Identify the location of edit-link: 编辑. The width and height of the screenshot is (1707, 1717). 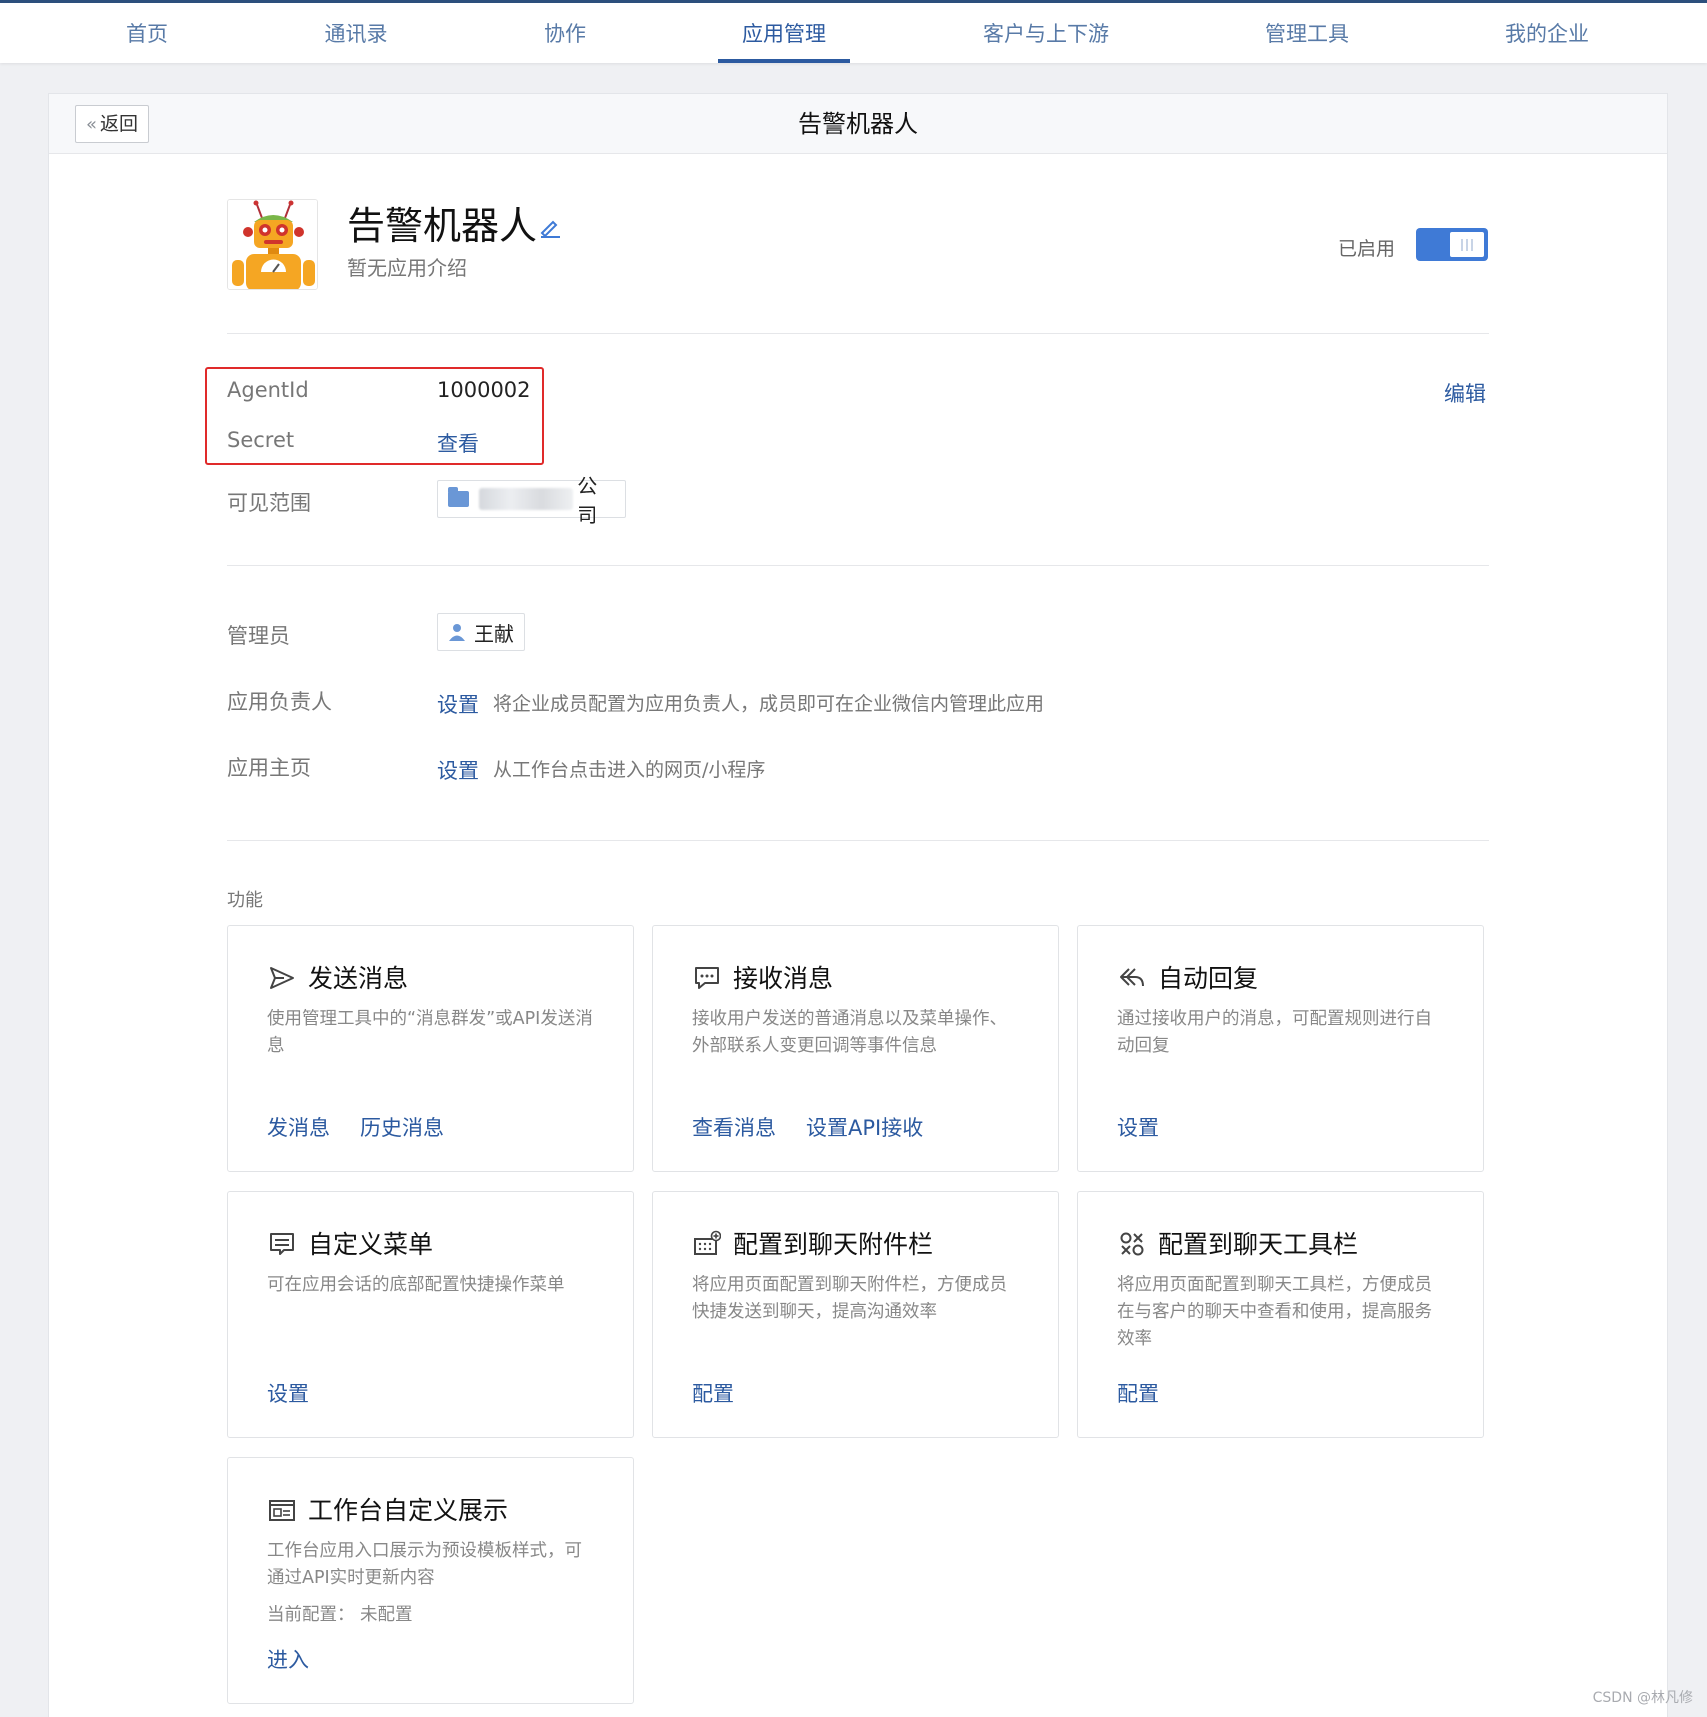
(1465, 393).